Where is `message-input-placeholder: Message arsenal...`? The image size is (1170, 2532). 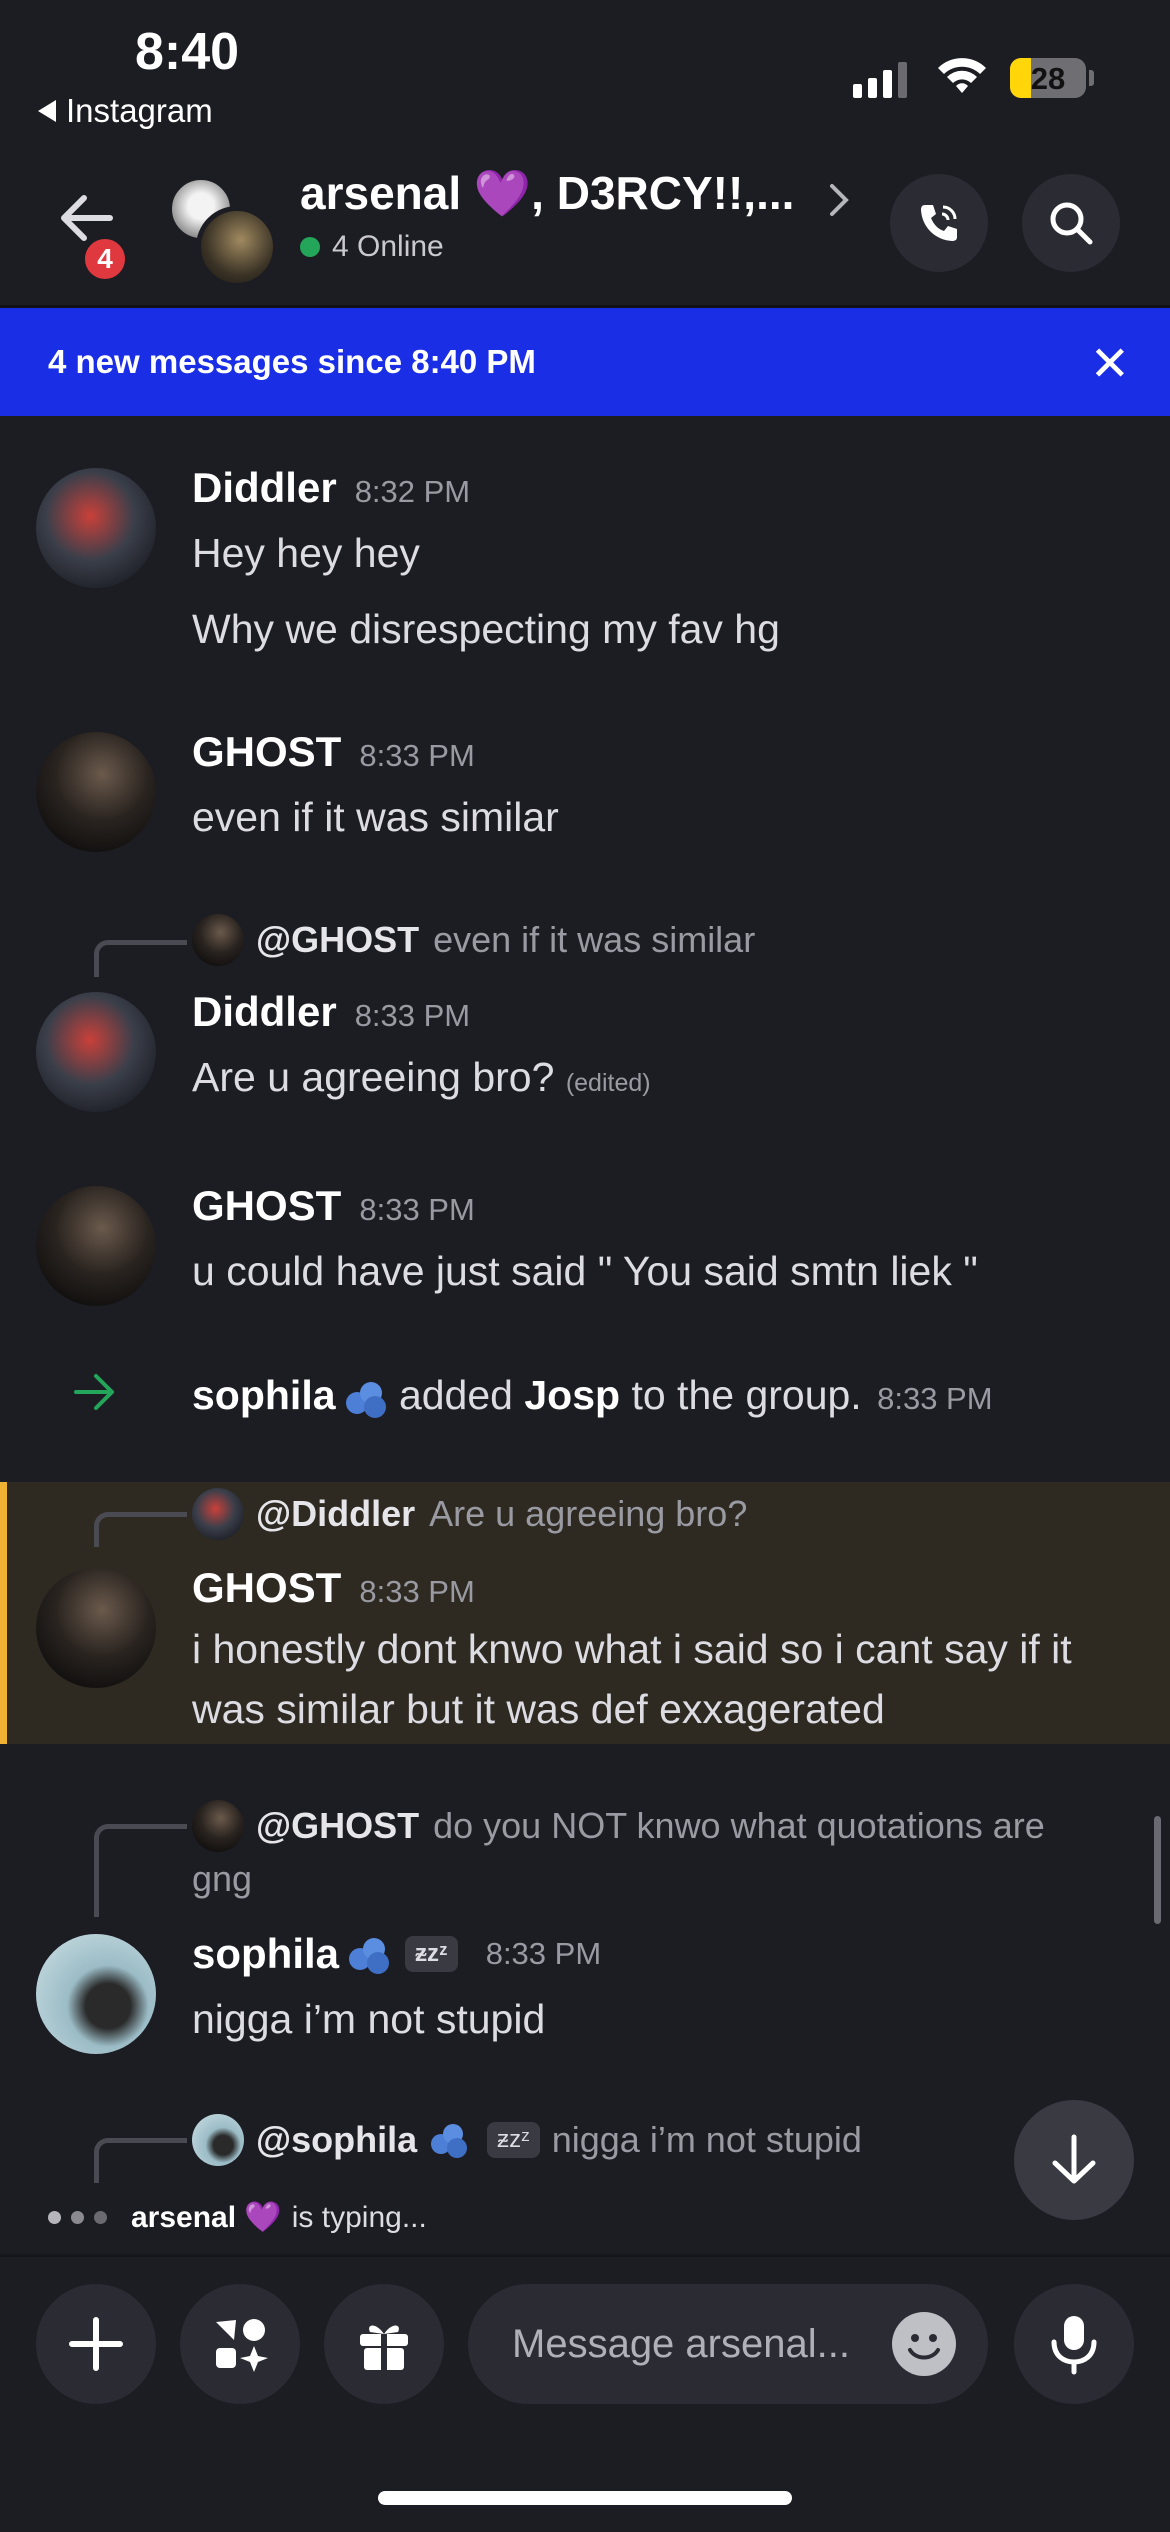
message-input-placeholder: Message arsenal... is located at coordinates (681, 2344).